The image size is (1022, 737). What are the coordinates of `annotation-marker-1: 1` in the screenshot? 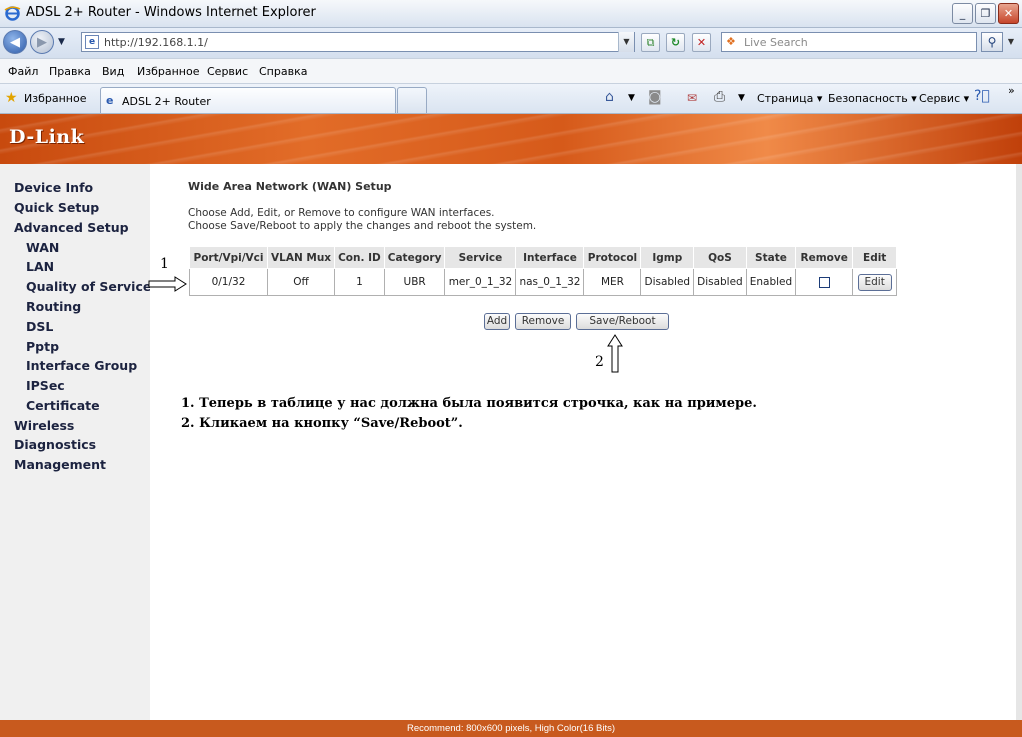 It's located at (164, 264).